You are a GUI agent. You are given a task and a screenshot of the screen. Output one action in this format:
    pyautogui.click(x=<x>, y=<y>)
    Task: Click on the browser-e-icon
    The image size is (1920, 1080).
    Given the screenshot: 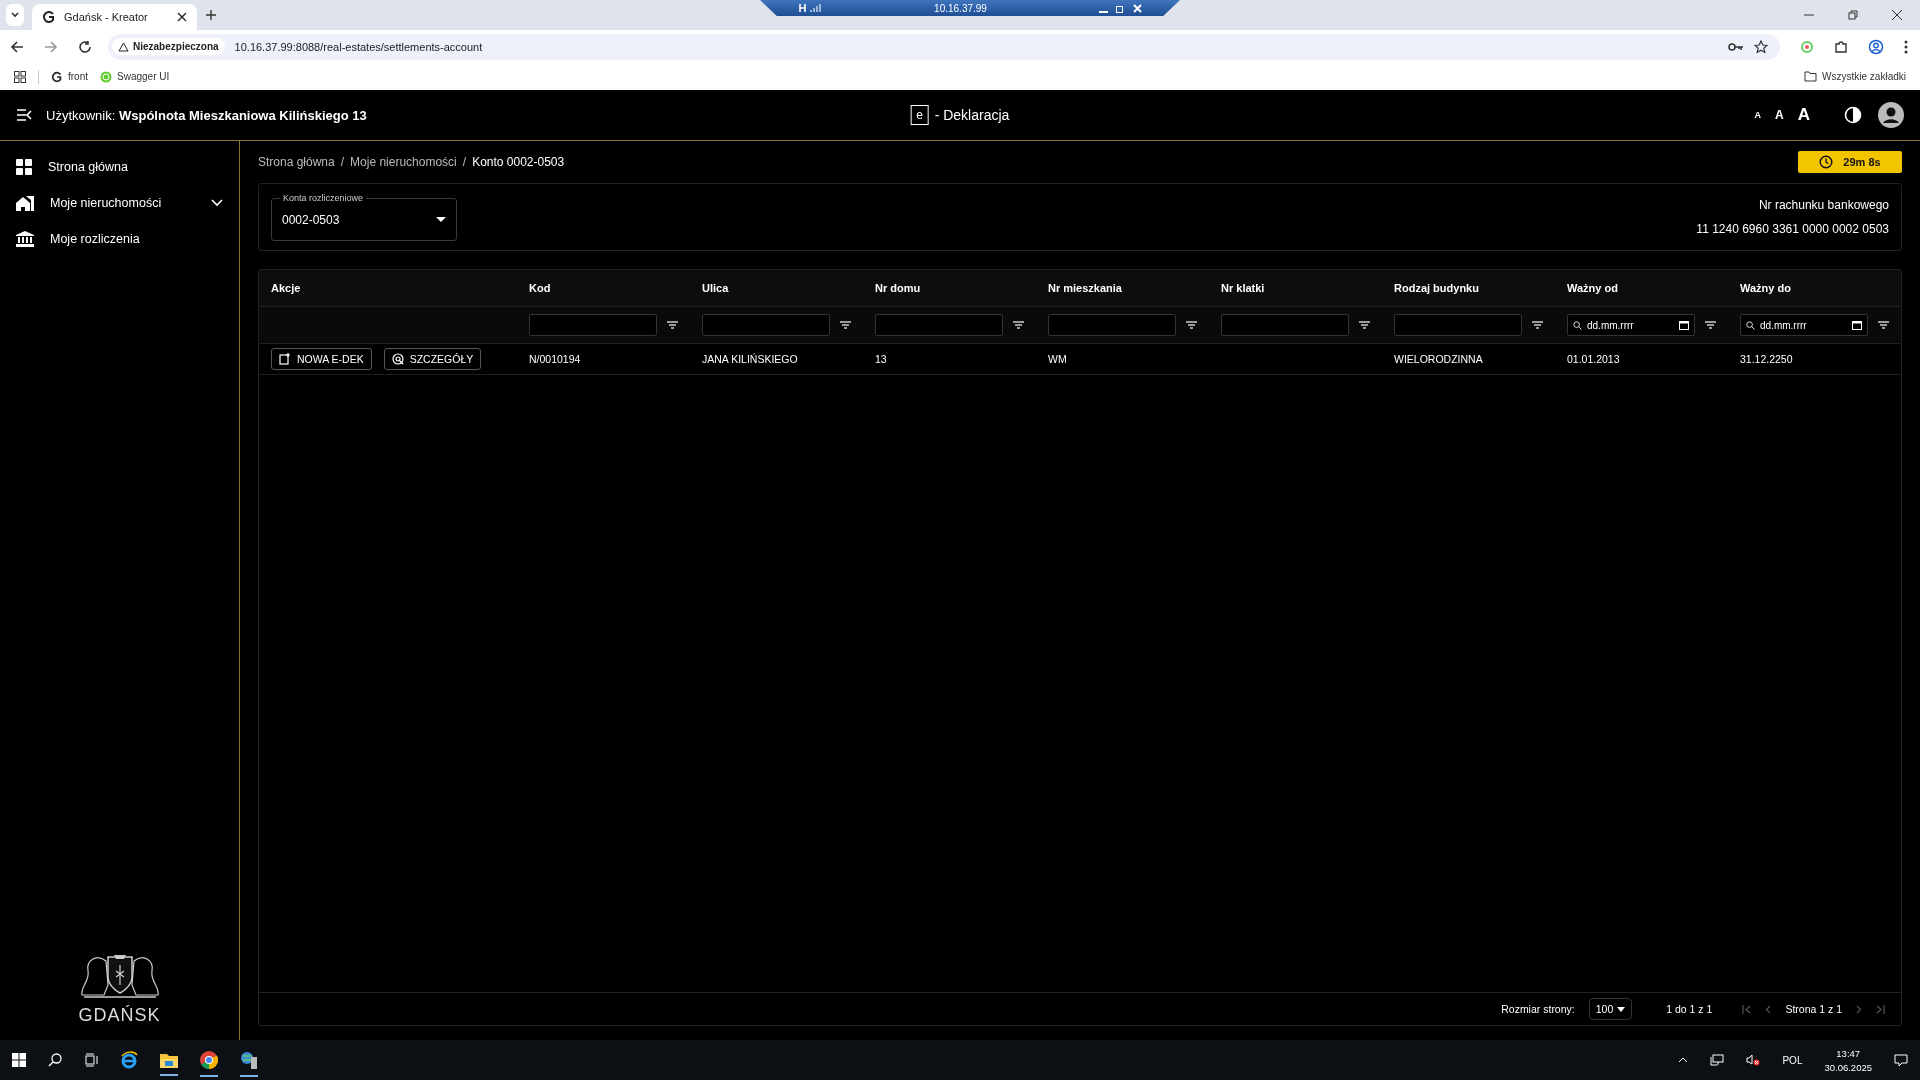 What is the action you would take?
    pyautogui.click(x=129, y=1060)
    